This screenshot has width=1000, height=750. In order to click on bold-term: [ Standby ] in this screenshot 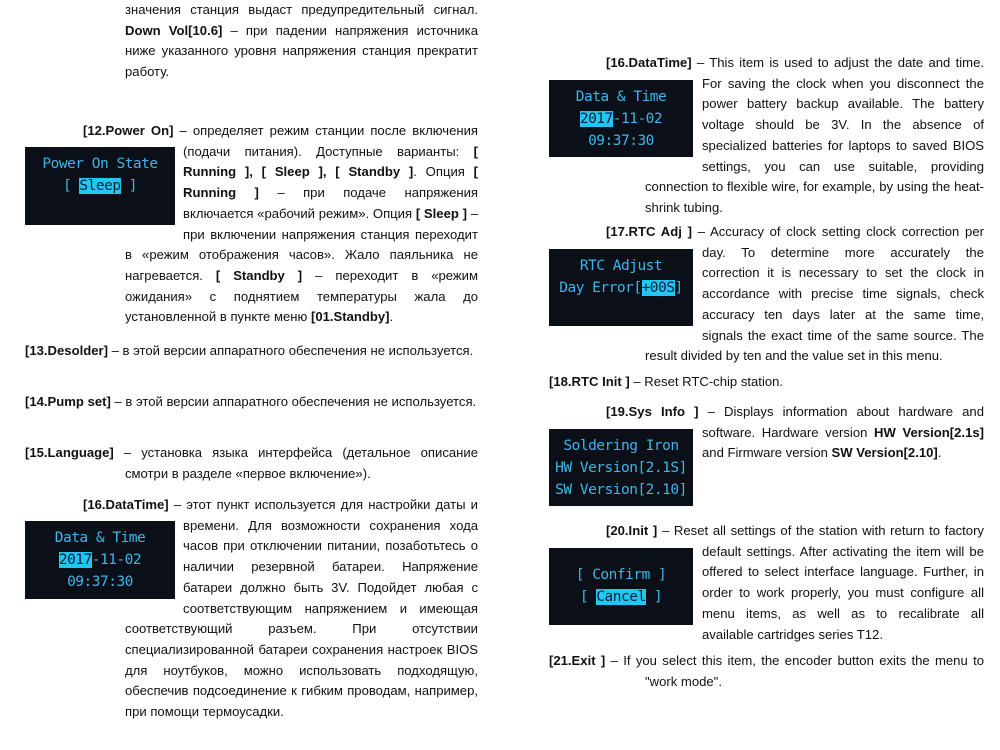, I will do `click(259, 275)`.